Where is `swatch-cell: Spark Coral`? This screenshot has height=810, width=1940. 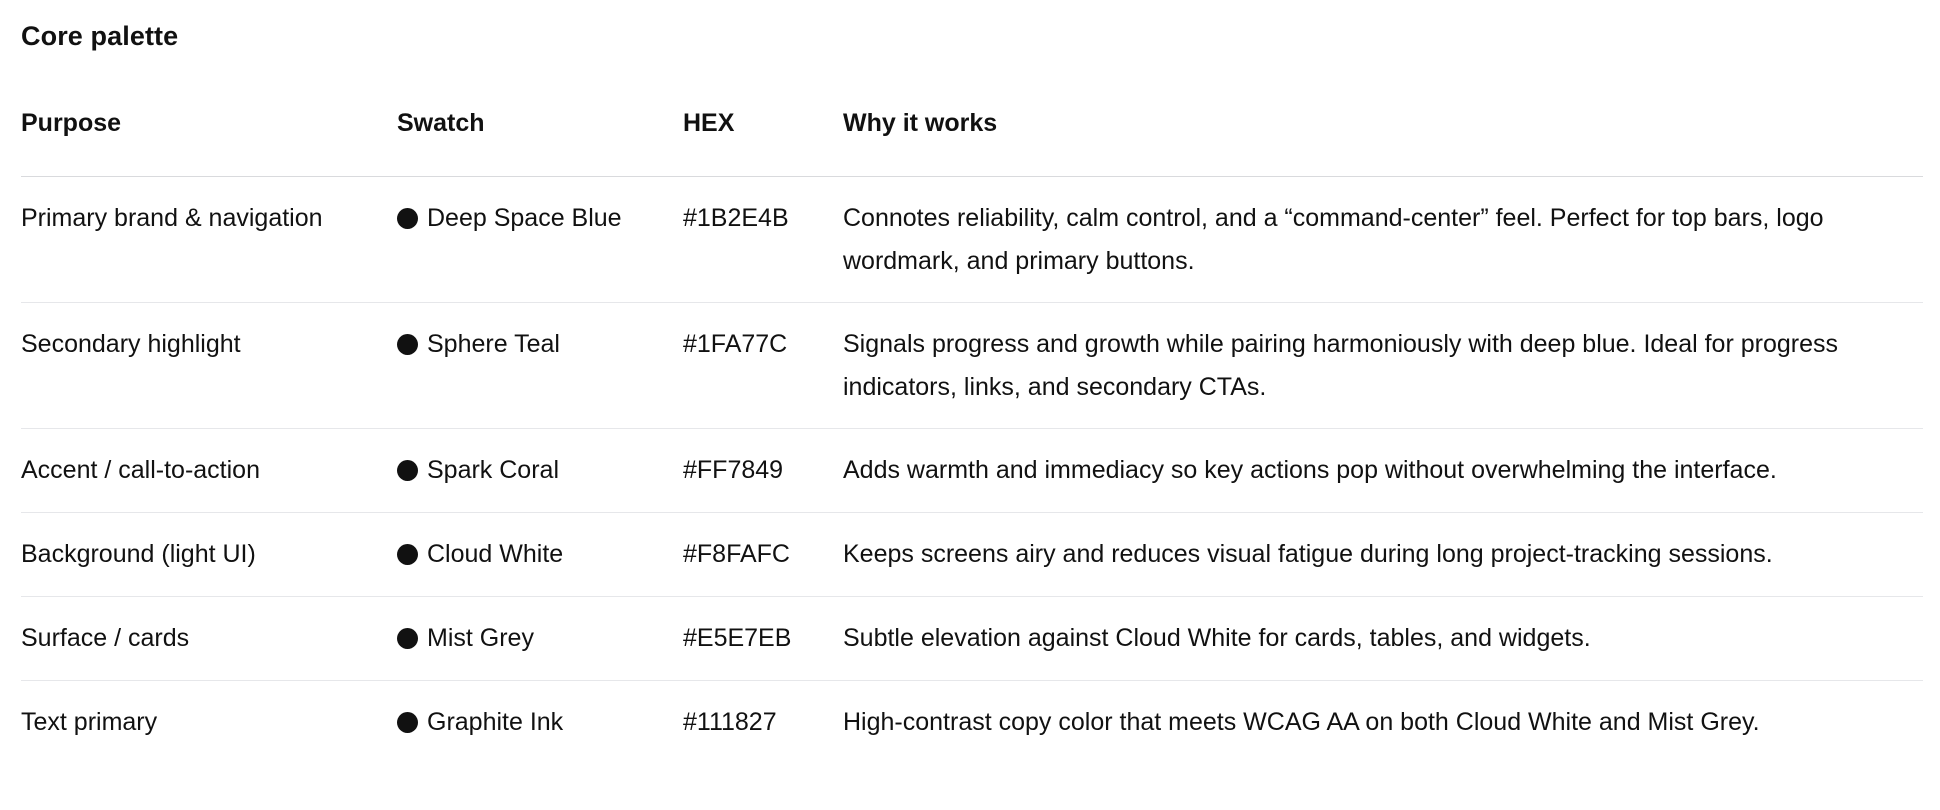 swatch-cell: Spark Coral is located at coordinates (540, 470).